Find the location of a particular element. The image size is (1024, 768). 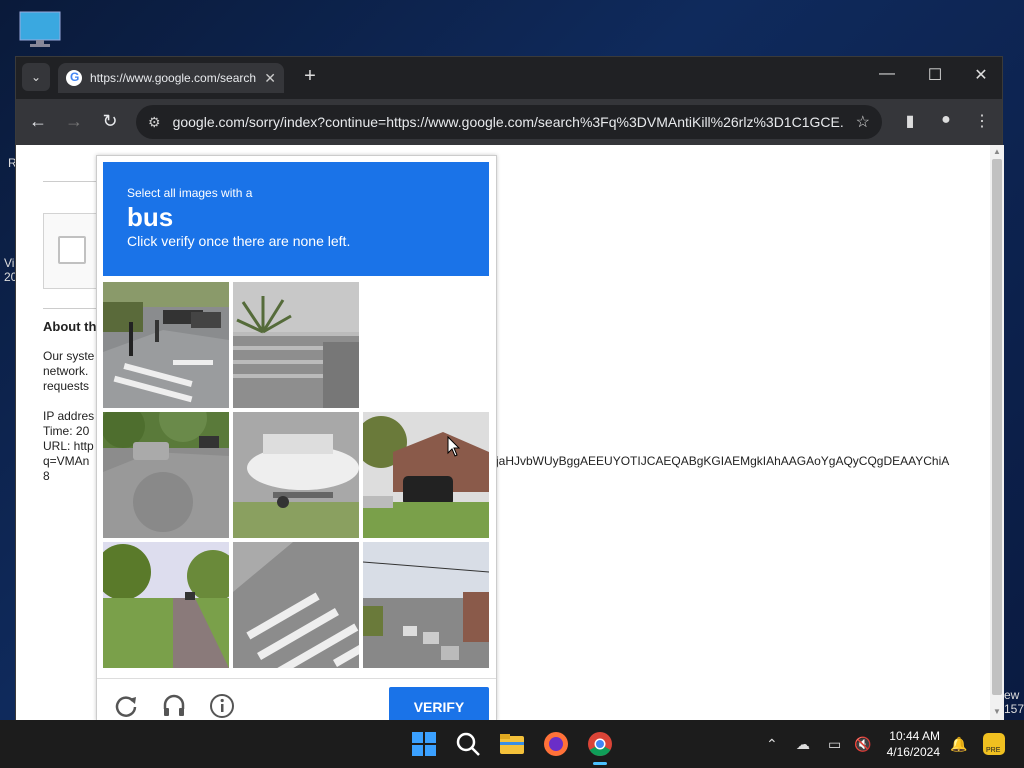

bookmark-star-icon: ☆ is located at coordinates (863, 122).